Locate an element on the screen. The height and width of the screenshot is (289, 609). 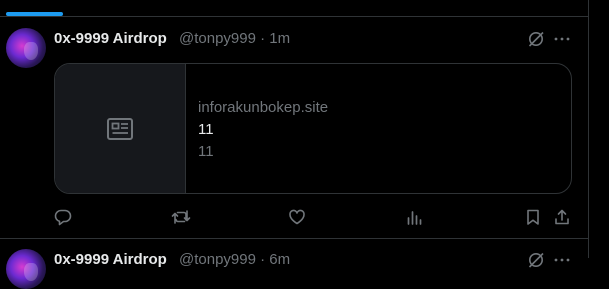
column-border is located at coordinates (588, 129).